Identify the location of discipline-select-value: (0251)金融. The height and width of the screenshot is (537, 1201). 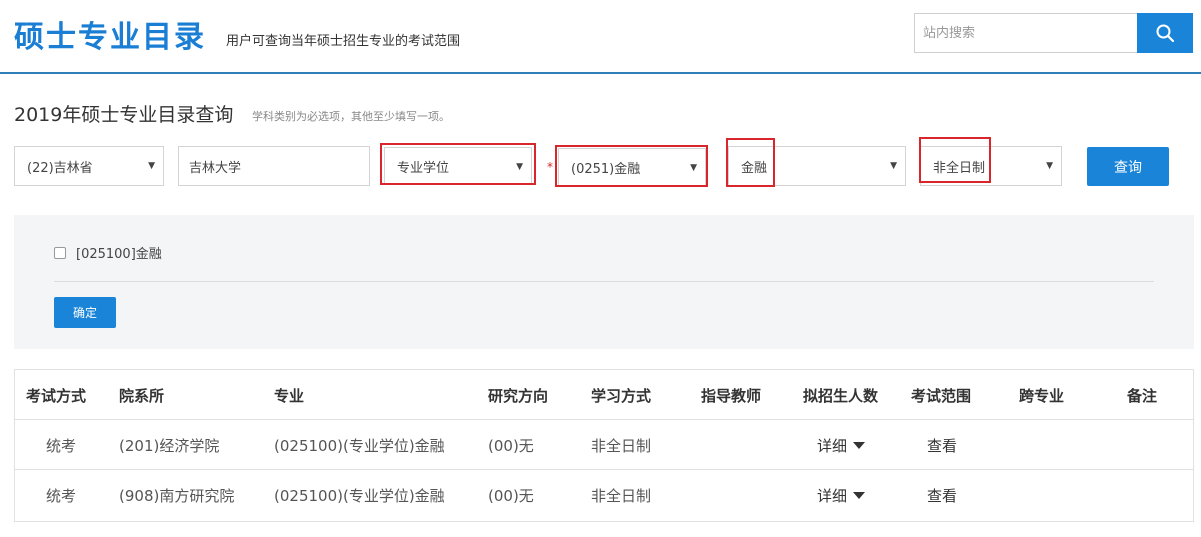
(606, 169).